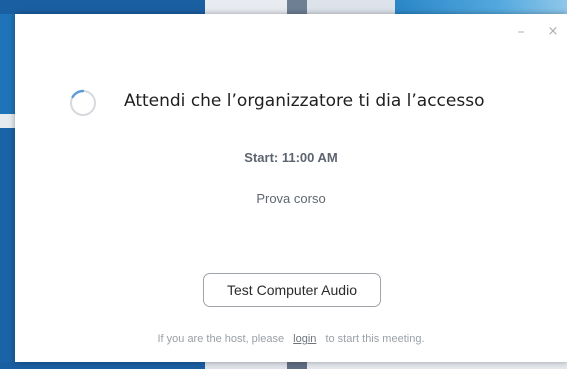 Image resolution: width=567 pixels, height=369 pixels. What do you see at coordinates (521, 32) in the screenshot?
I see `minimize-button: –` at bounding box center [521, 32].